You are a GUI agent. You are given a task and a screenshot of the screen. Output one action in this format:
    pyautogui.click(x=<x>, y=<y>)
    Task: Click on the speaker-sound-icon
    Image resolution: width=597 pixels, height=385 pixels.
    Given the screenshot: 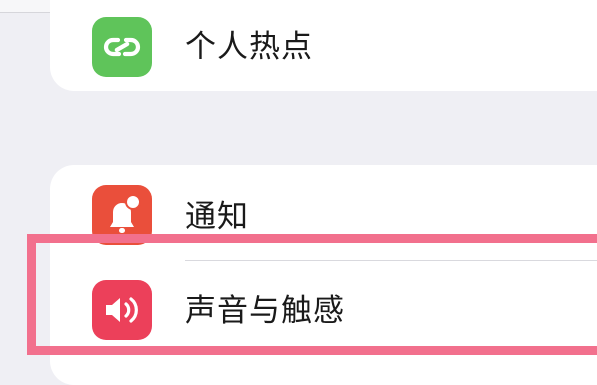 What is the action you would take?
    pyautogui.click(x=122, y=310)
    